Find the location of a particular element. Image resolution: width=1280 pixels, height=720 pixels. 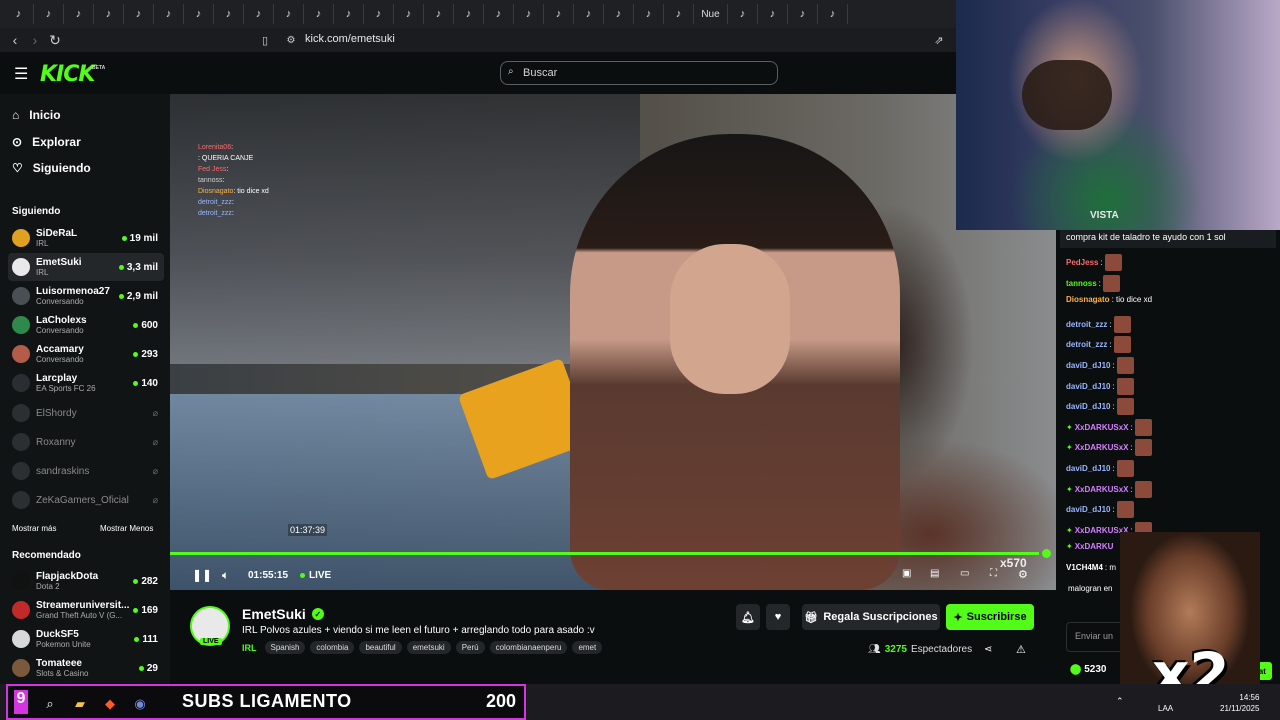

show-more-button: Mostrar más is located at coordinates (34, 528).